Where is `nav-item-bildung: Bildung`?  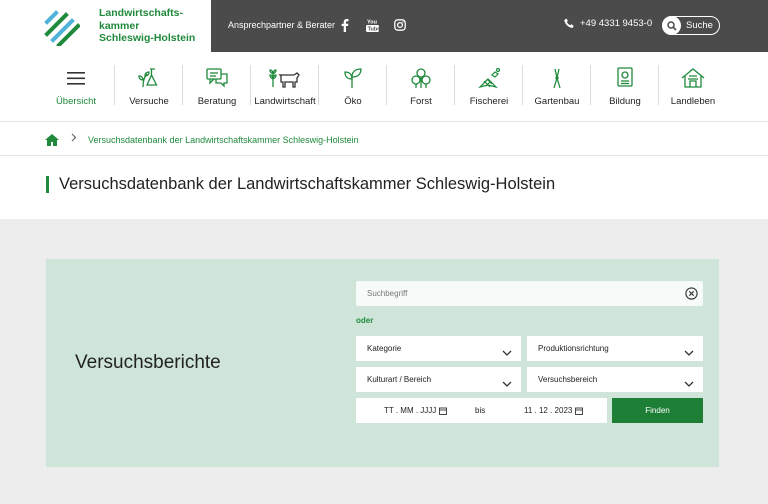 nav-item-bildung: Bildung is located at coordinates (625, 87).